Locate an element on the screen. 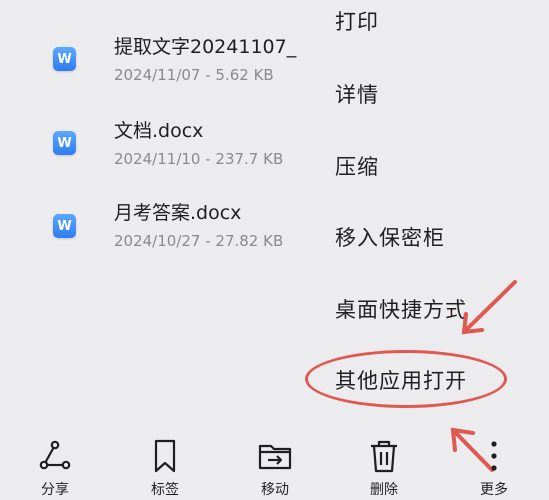  menu-item-compress: 压缩 is located at coordinates (357, 166).